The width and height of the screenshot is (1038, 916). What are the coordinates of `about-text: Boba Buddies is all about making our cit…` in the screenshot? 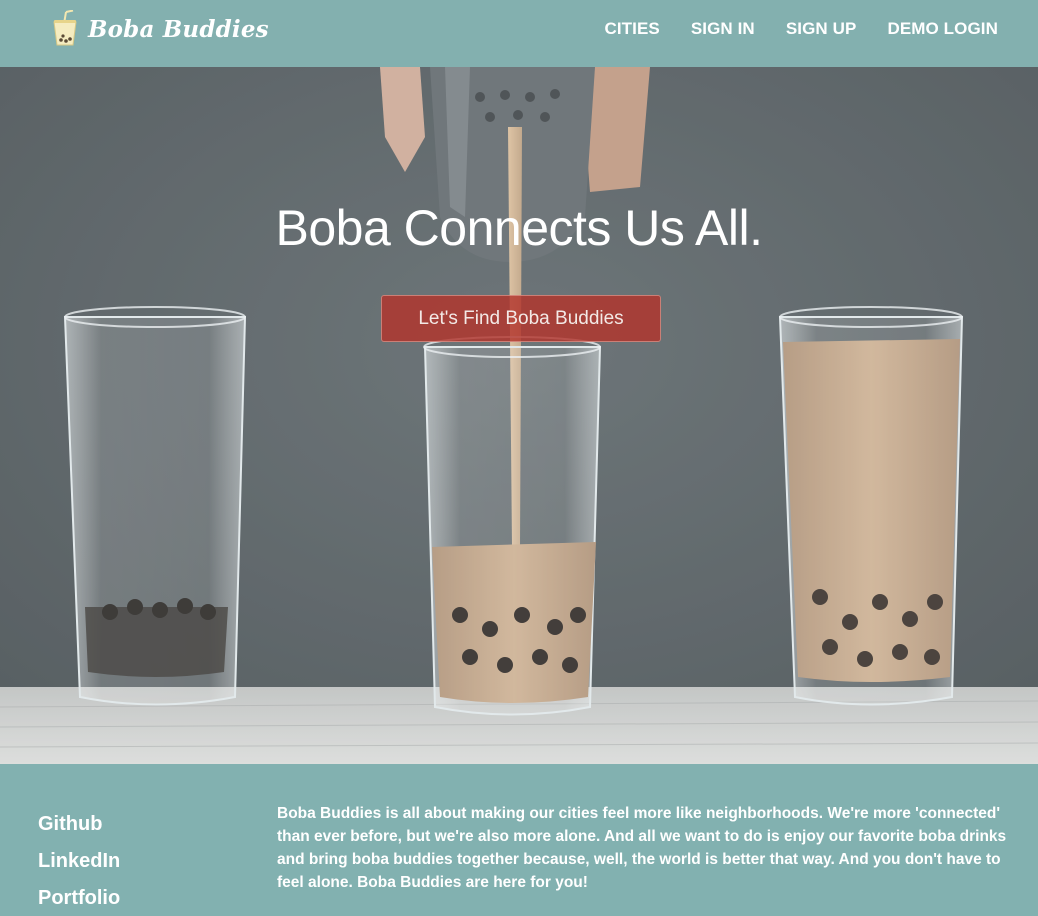 It's located at (642, 848).